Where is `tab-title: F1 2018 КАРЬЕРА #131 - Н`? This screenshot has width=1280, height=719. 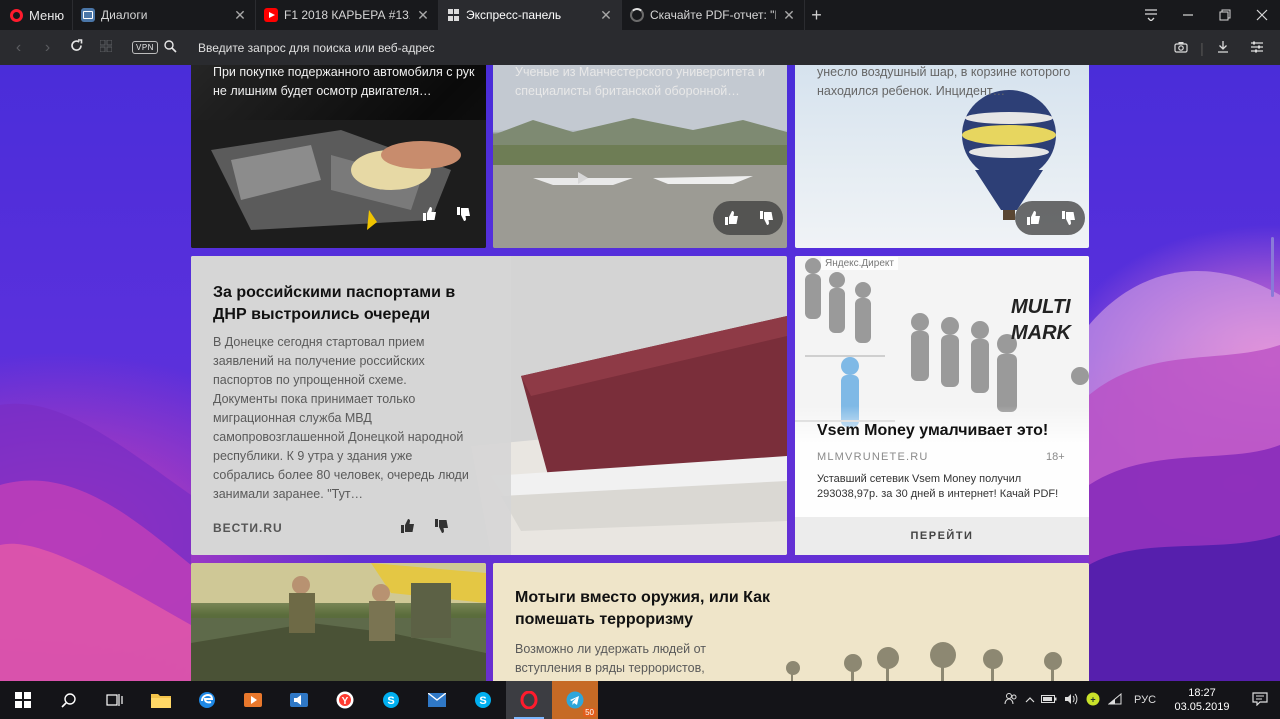
tab-title: F1 2018 КАРЬЕРА #131 - Н is located at coordinates (347, 15).